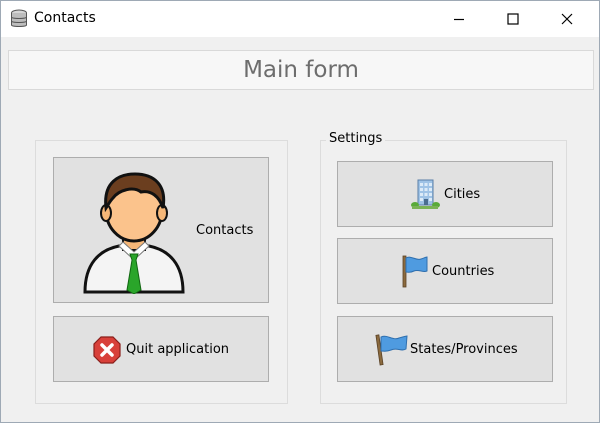 The image size is (600, 423). I want to click on maximize-icon, so click(513, 19).